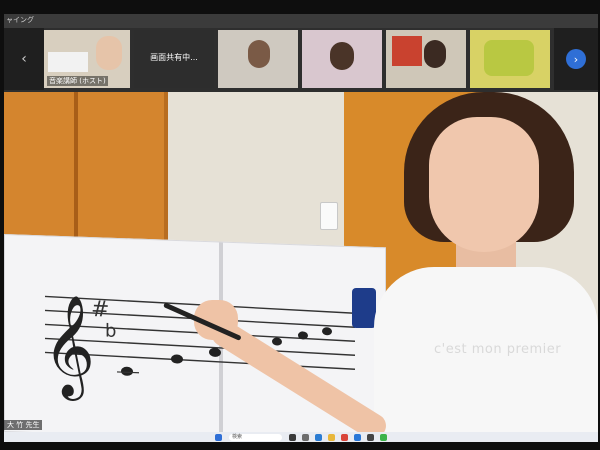 Image resolution: width=600 pixels, height=450 pixels. What do you see at coordinates (76, 167) in the screenshot?
I see `cabinet-seam` at bounding box center [76, 167].